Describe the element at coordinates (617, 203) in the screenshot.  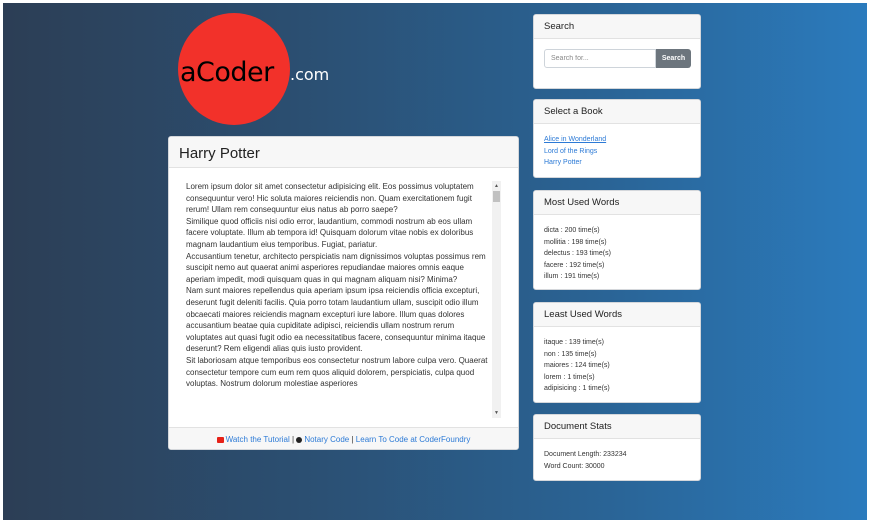
I see `most-used-title: Most Used Words` at that location.